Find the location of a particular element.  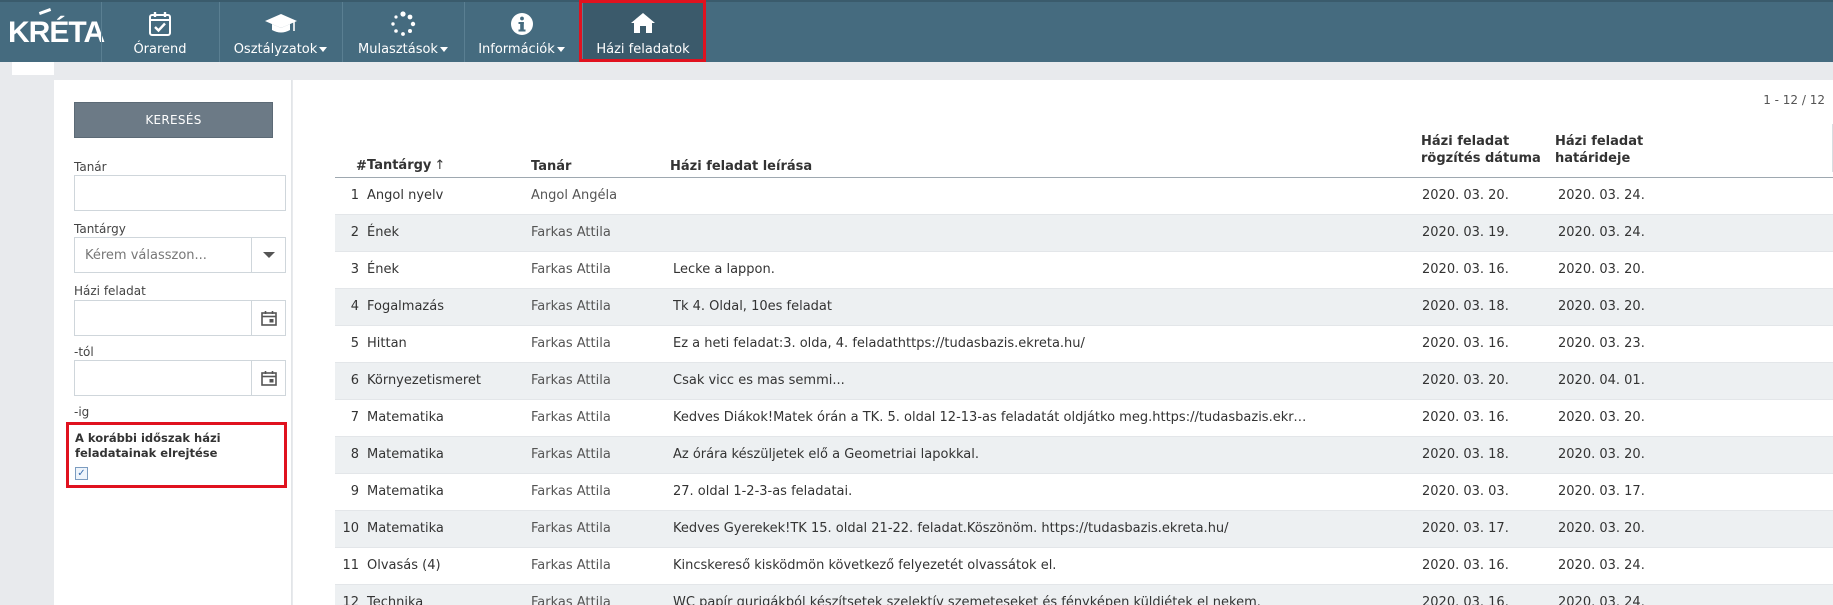

header-recorded-line1: Házi feladat is located at coordinates (1465, 141).